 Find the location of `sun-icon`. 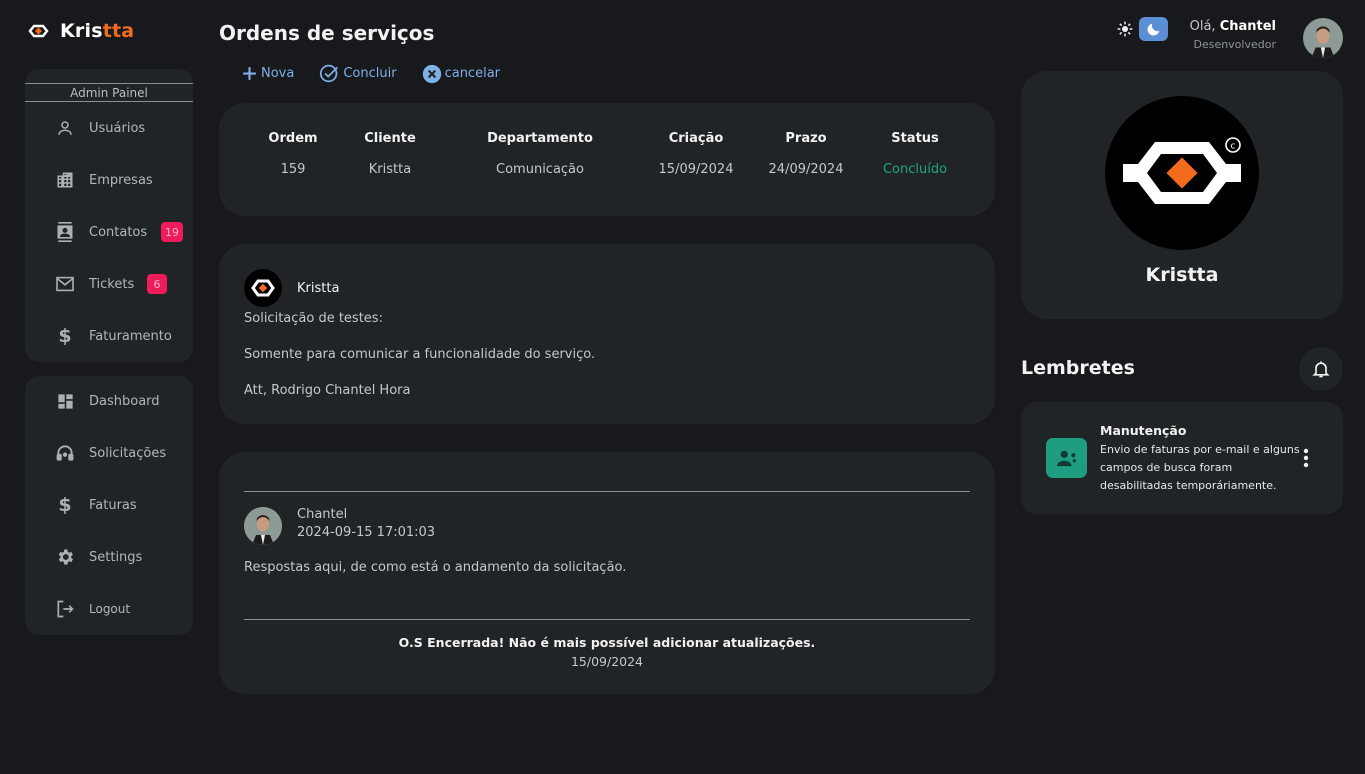

sun-icon is located at coordinates (1124, 29).